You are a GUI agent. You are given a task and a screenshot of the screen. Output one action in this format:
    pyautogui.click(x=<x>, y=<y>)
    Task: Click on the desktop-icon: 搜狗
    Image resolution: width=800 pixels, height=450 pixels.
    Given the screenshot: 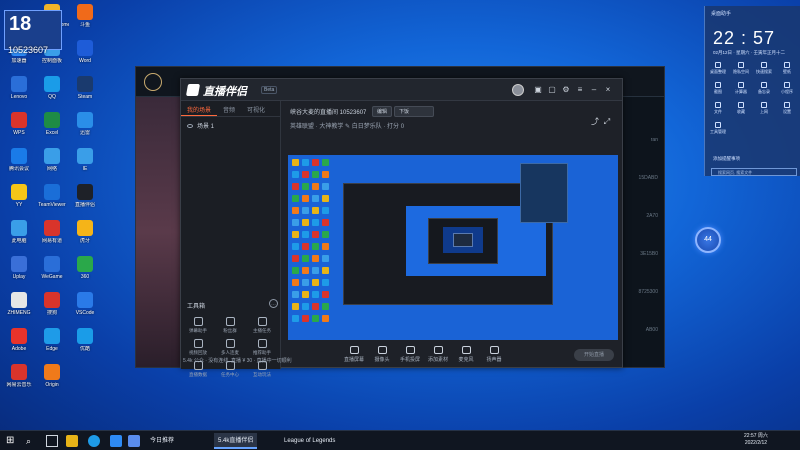 What is the action you would take?
    pyautogui.click(x=52, y=304)
    